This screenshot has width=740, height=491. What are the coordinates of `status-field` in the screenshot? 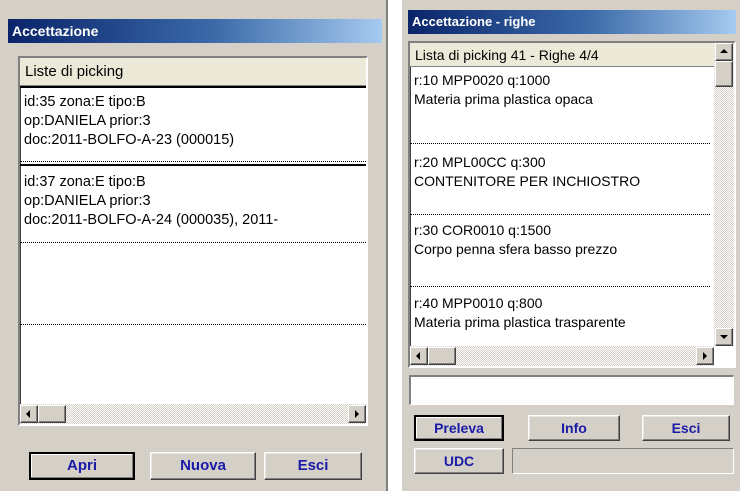 It's located at (623, 461).